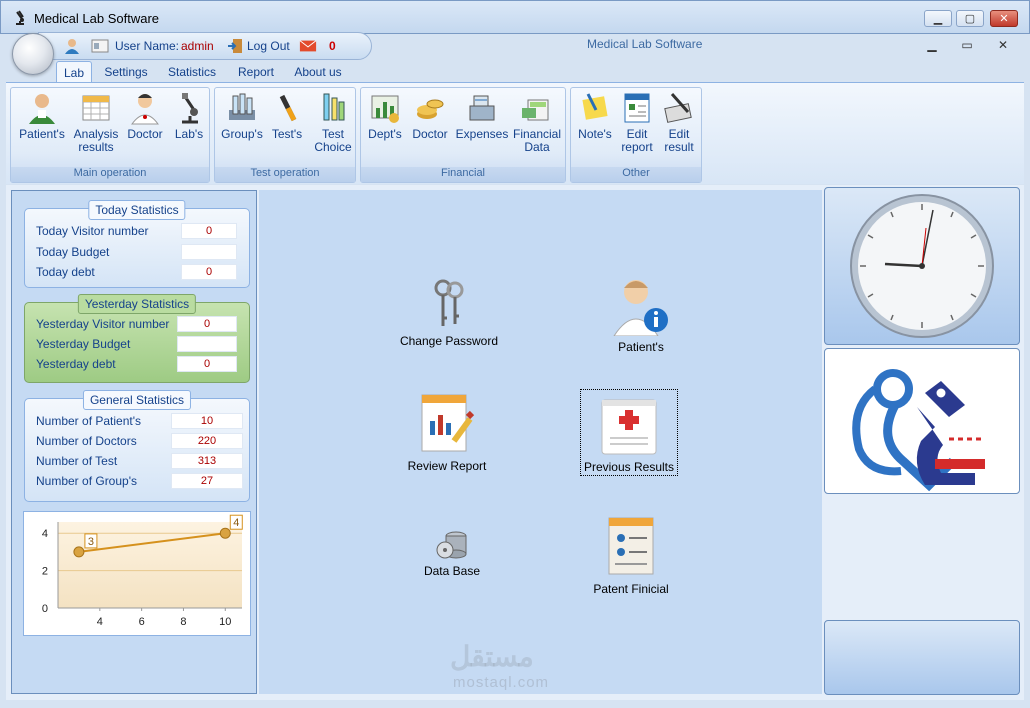  I want to click on edit-report-label: Edit report, so click(637, 140).